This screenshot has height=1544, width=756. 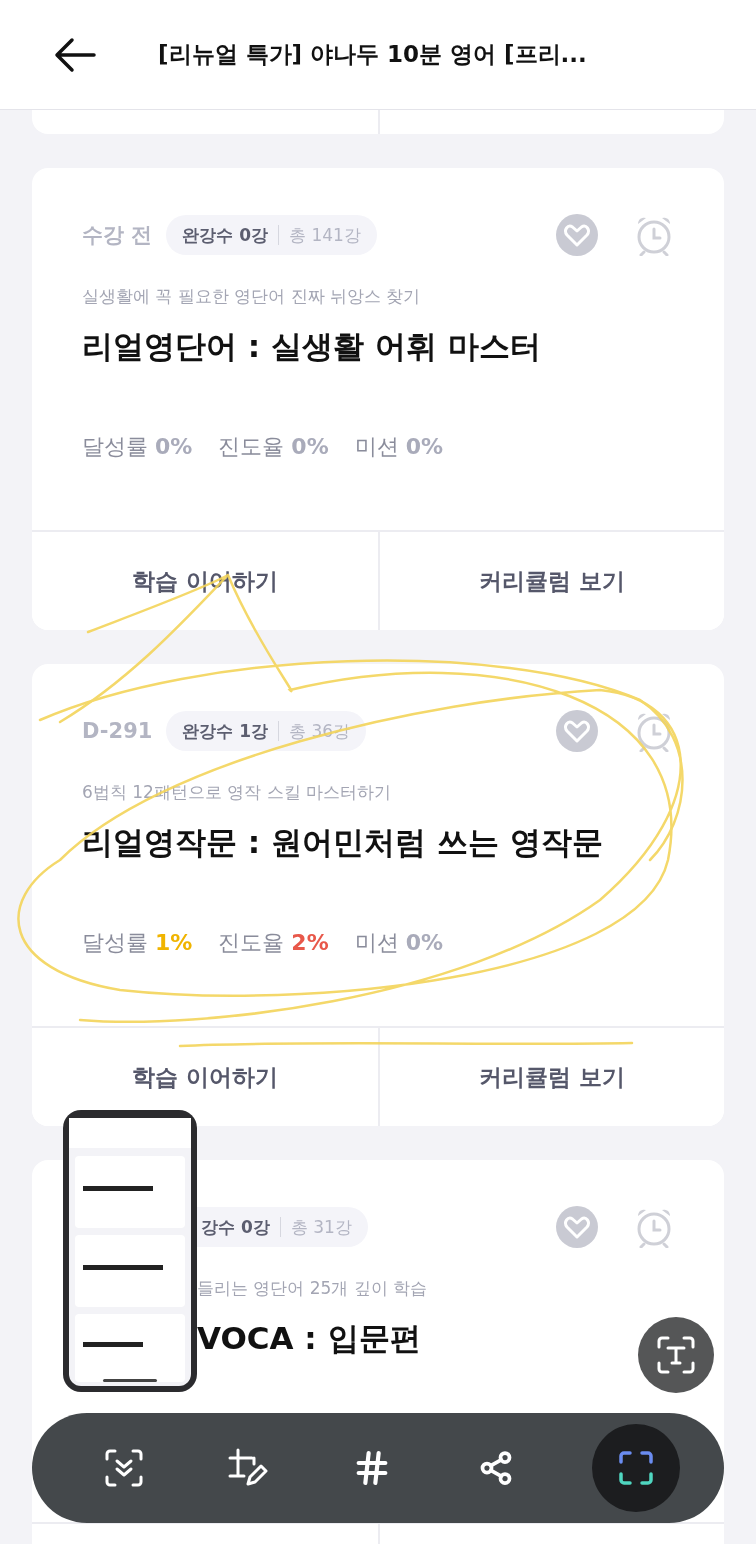 I want to click on completed-count: 완강수 0강, so click(x=225, y=235).